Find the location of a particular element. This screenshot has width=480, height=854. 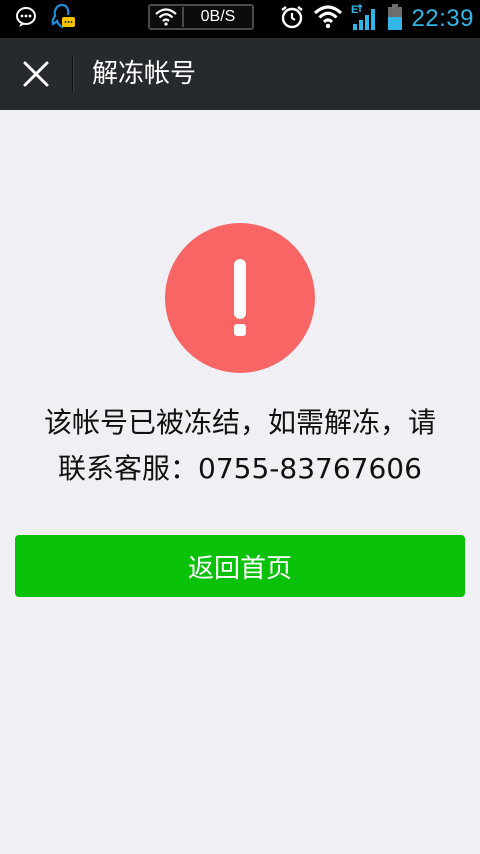

title-divider is located at coordinates (72, 74).